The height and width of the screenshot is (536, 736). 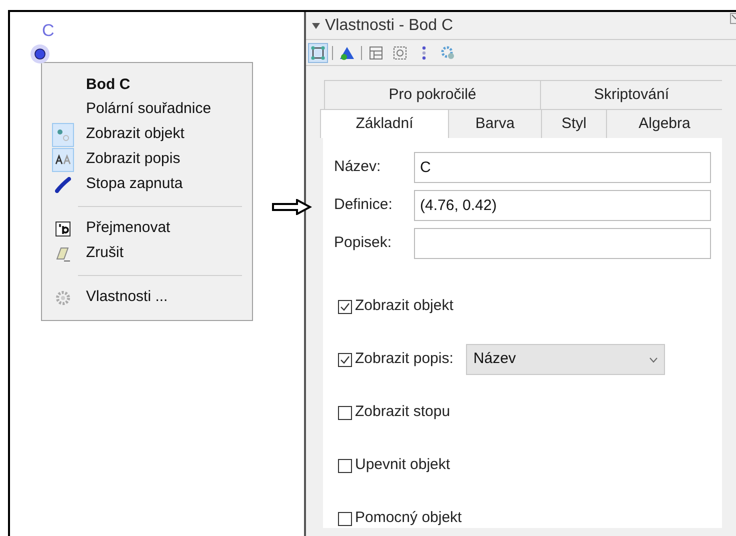 What do you see at coordinates (664, 123) in the screenshot?
I see `tab: Algebra` at bounding box center [664, 123].